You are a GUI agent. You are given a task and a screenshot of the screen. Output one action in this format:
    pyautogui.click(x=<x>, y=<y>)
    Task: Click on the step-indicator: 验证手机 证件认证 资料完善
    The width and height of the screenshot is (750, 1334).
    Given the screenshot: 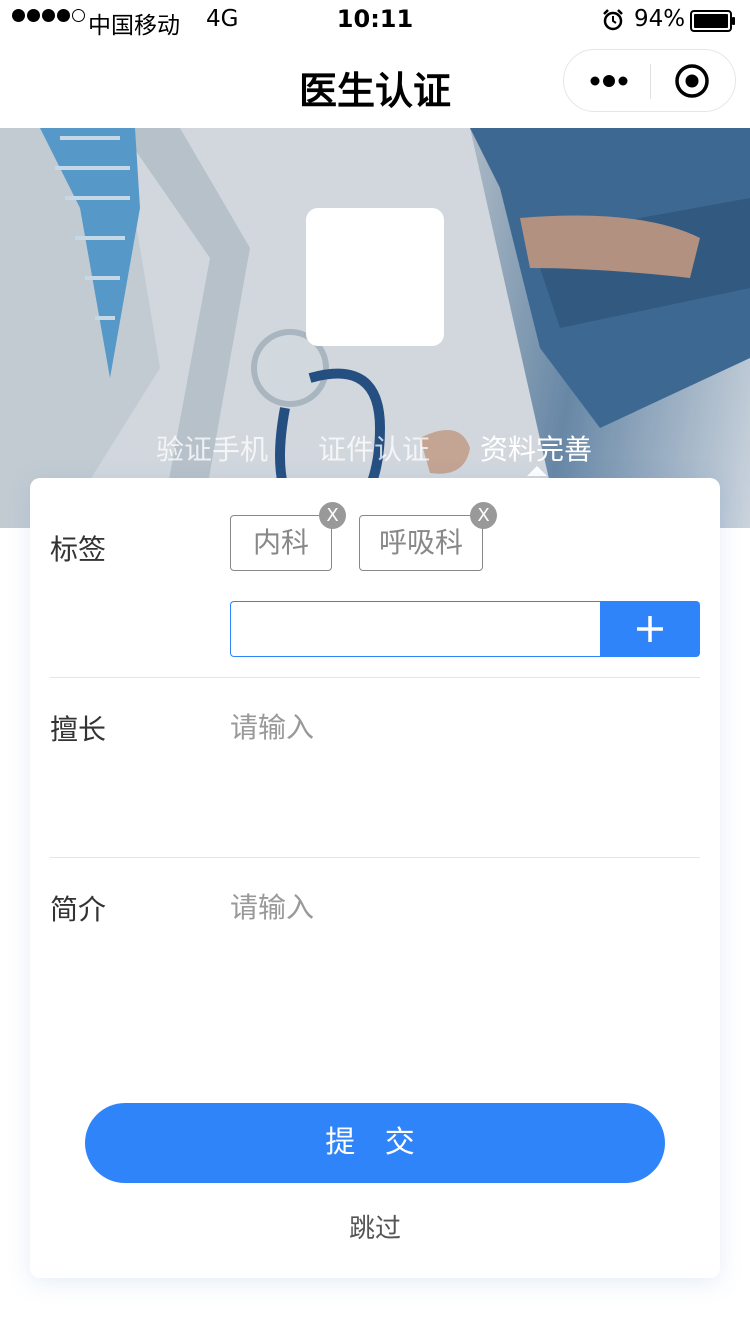 What is the action you would take?
    pyautogui.click(x=375, y=448)
    